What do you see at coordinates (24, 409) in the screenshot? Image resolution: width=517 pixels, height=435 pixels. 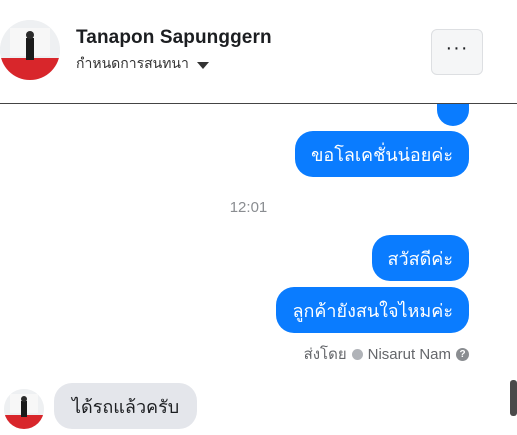 I see `sender-avatar` at bounding box center [24, 409].